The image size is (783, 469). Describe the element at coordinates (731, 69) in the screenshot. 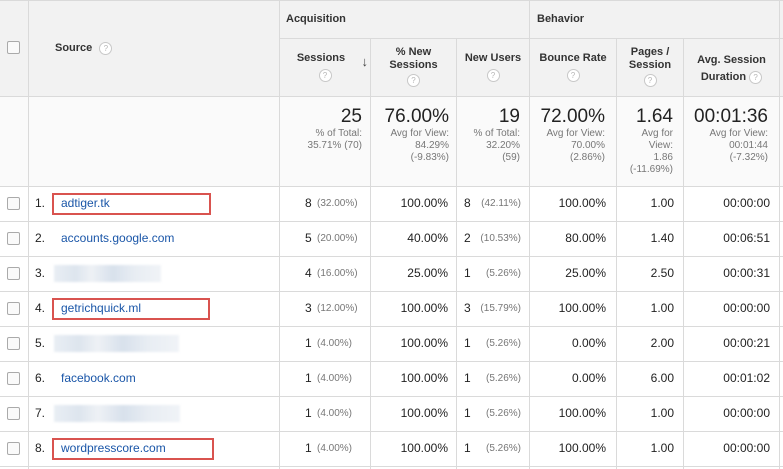

I see `avg-session-duration-header: Avg. Session Duration ?` at that location.